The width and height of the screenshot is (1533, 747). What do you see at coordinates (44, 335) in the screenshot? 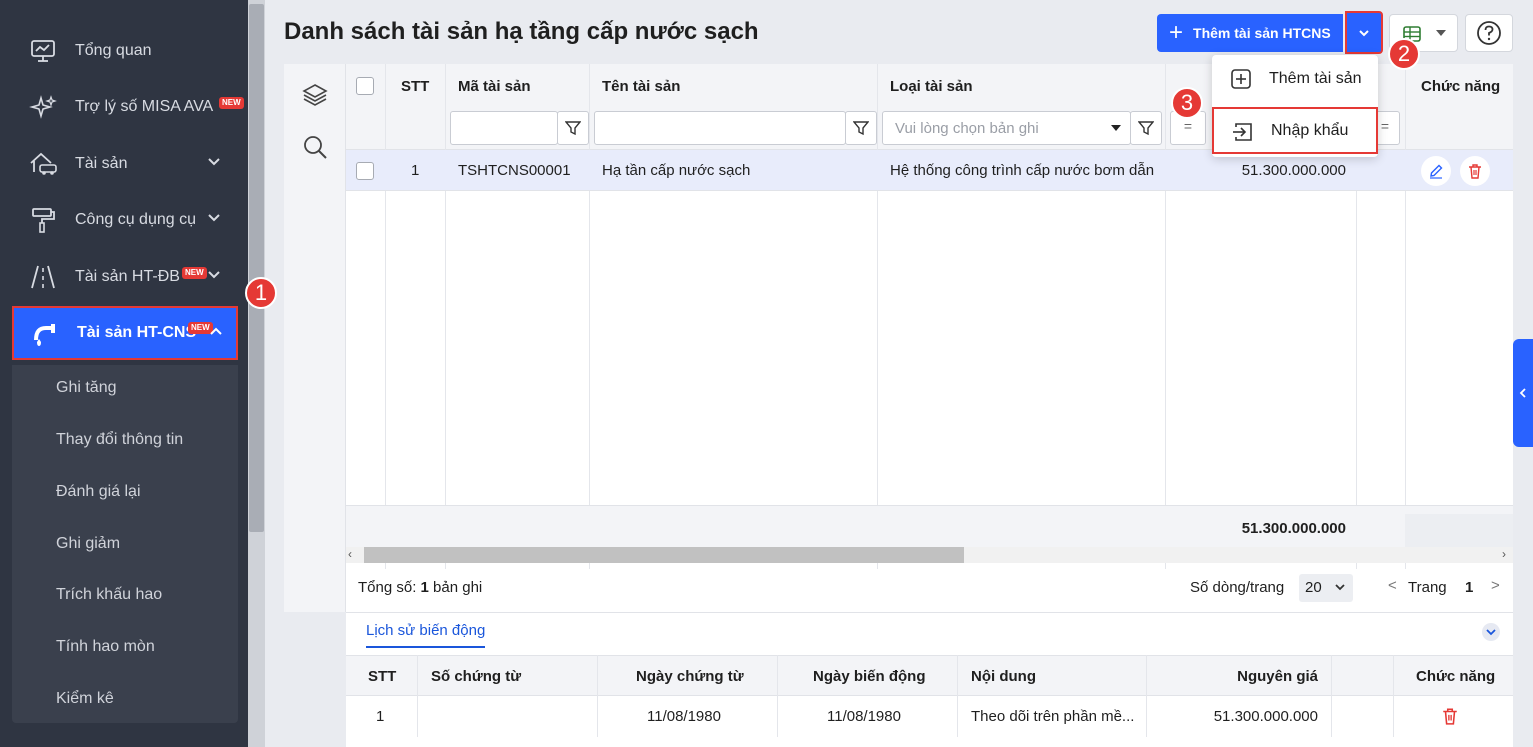
I see `water-tap-icon` at bounding box center [44, 335].